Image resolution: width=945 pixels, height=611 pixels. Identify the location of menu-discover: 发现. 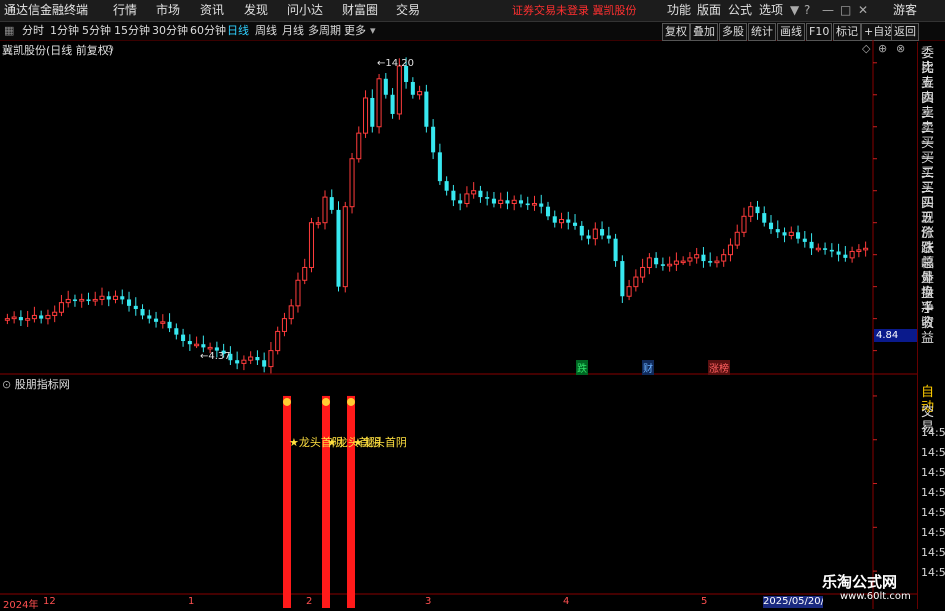
(256, 10).